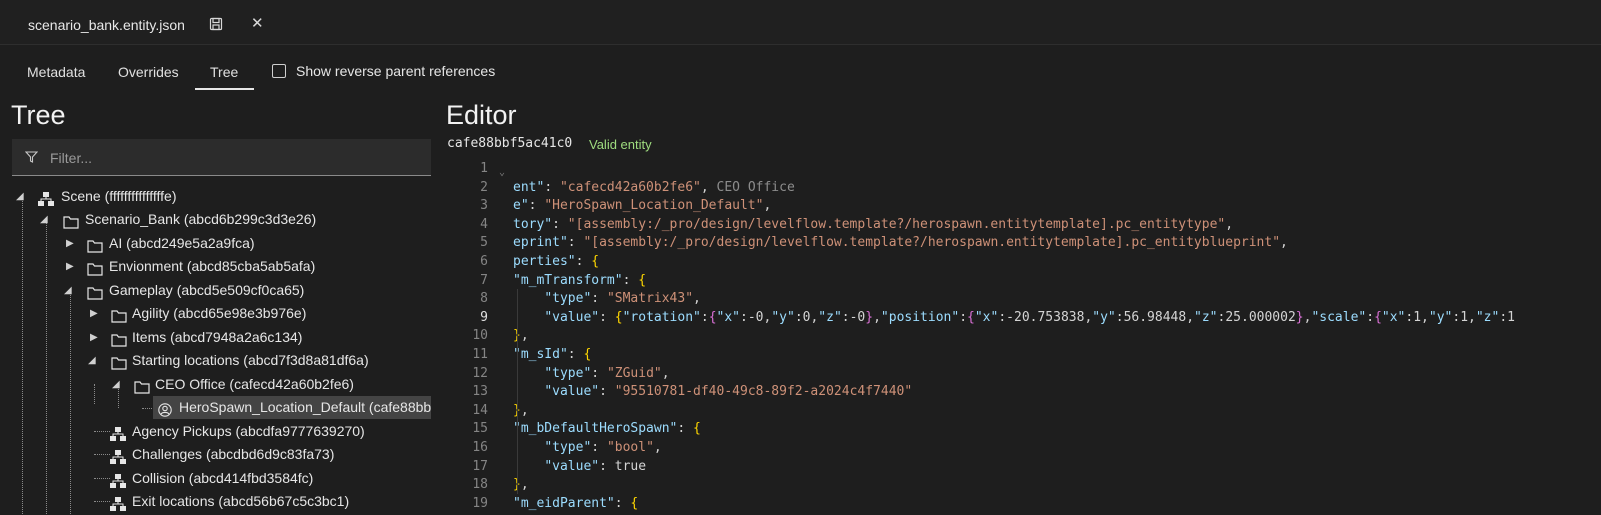 The height and width of the screenshot is (515, 1601). Describe the element at coordinates (1024, 355) in the screenshot. I see `code-line: 11 "m_sId": {` at that location.